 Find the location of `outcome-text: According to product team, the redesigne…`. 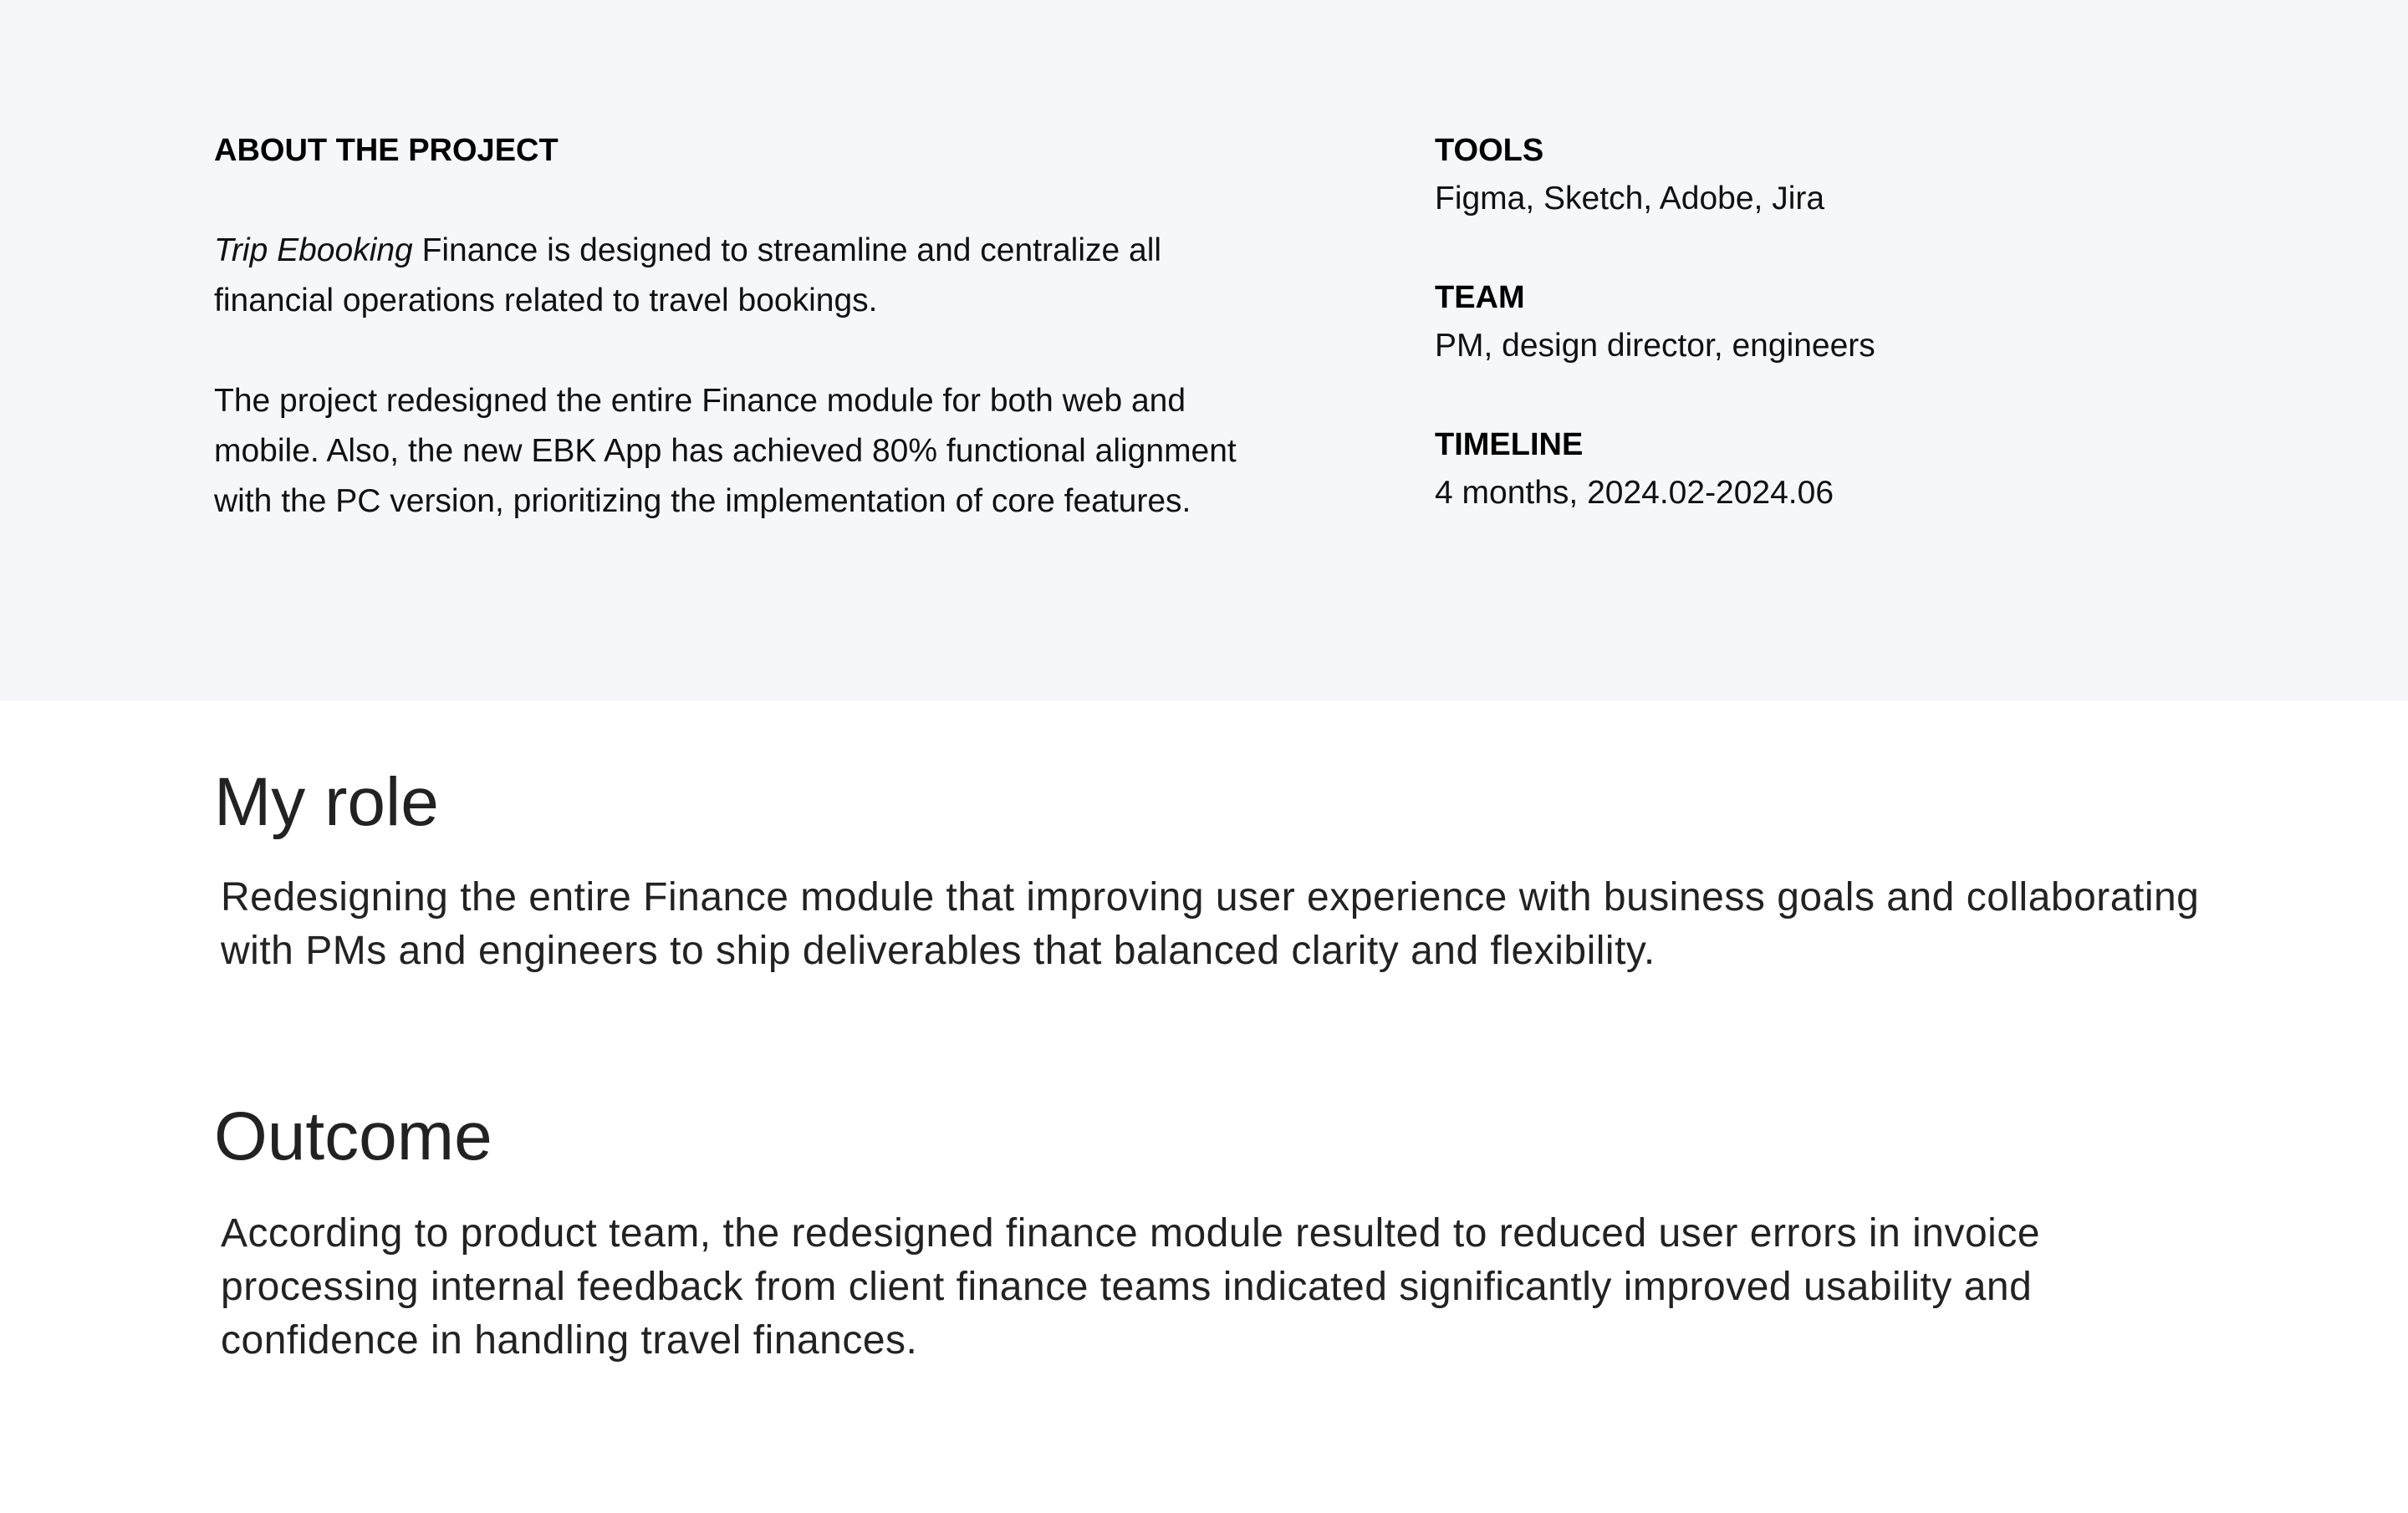

outcome-text: According to product team, the redesigne… is located at coordinates (1131, 1287).